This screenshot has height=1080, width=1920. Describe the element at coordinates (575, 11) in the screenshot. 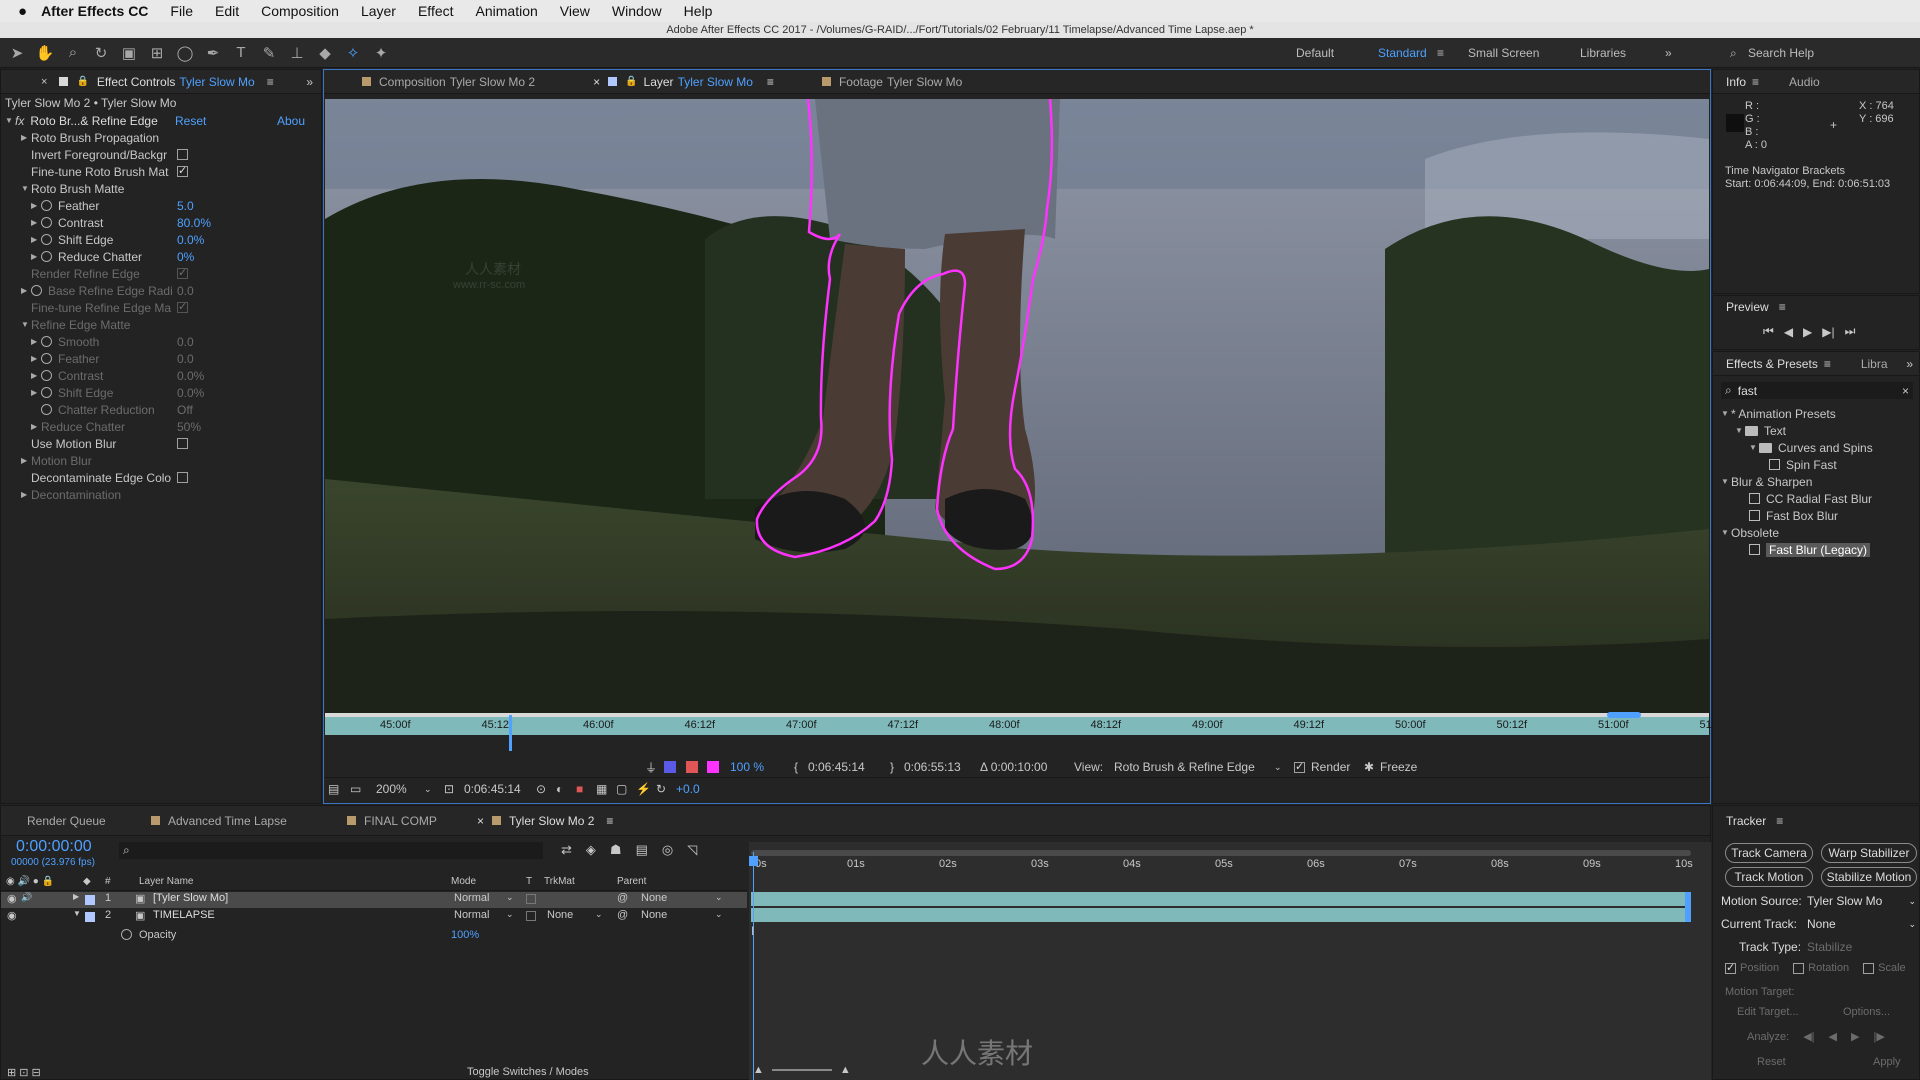

I see `menu-view: View` at that location.